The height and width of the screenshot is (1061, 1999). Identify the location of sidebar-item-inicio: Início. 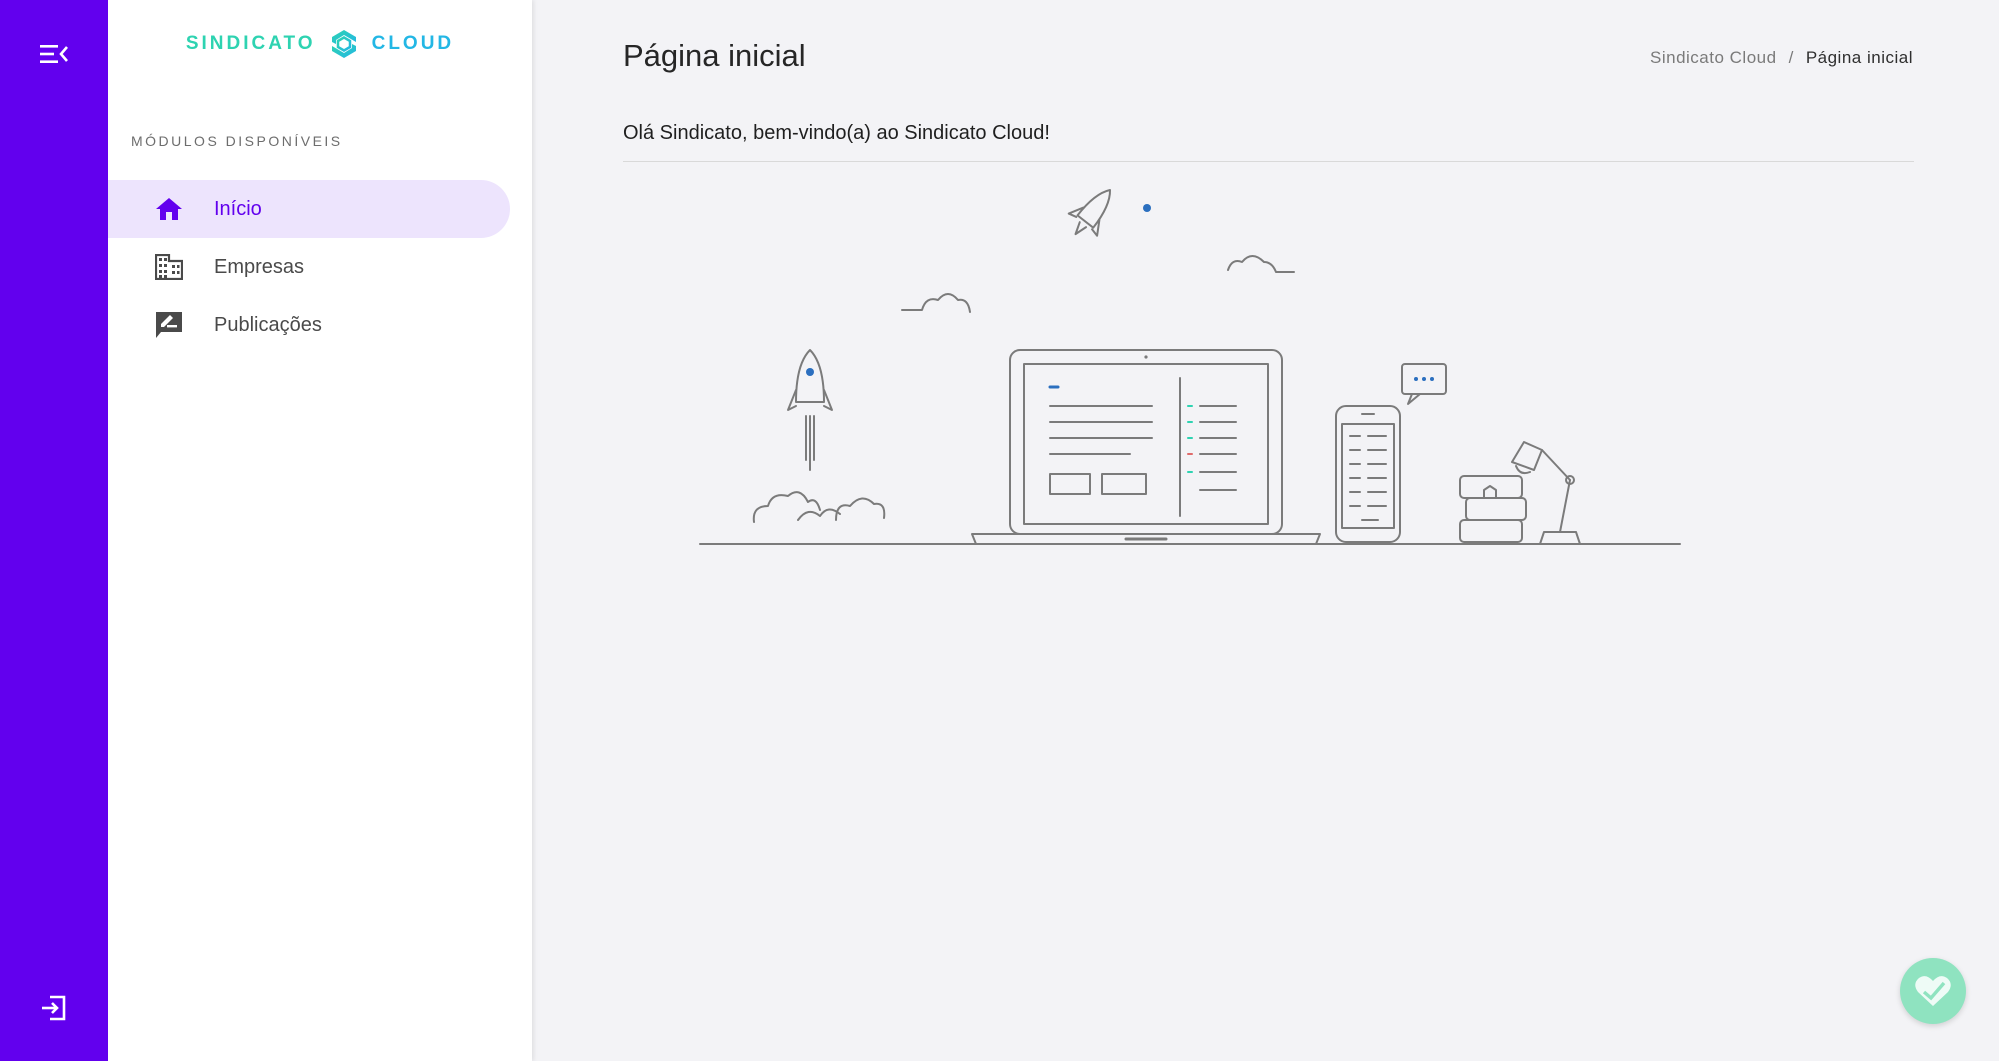
(309, 209).